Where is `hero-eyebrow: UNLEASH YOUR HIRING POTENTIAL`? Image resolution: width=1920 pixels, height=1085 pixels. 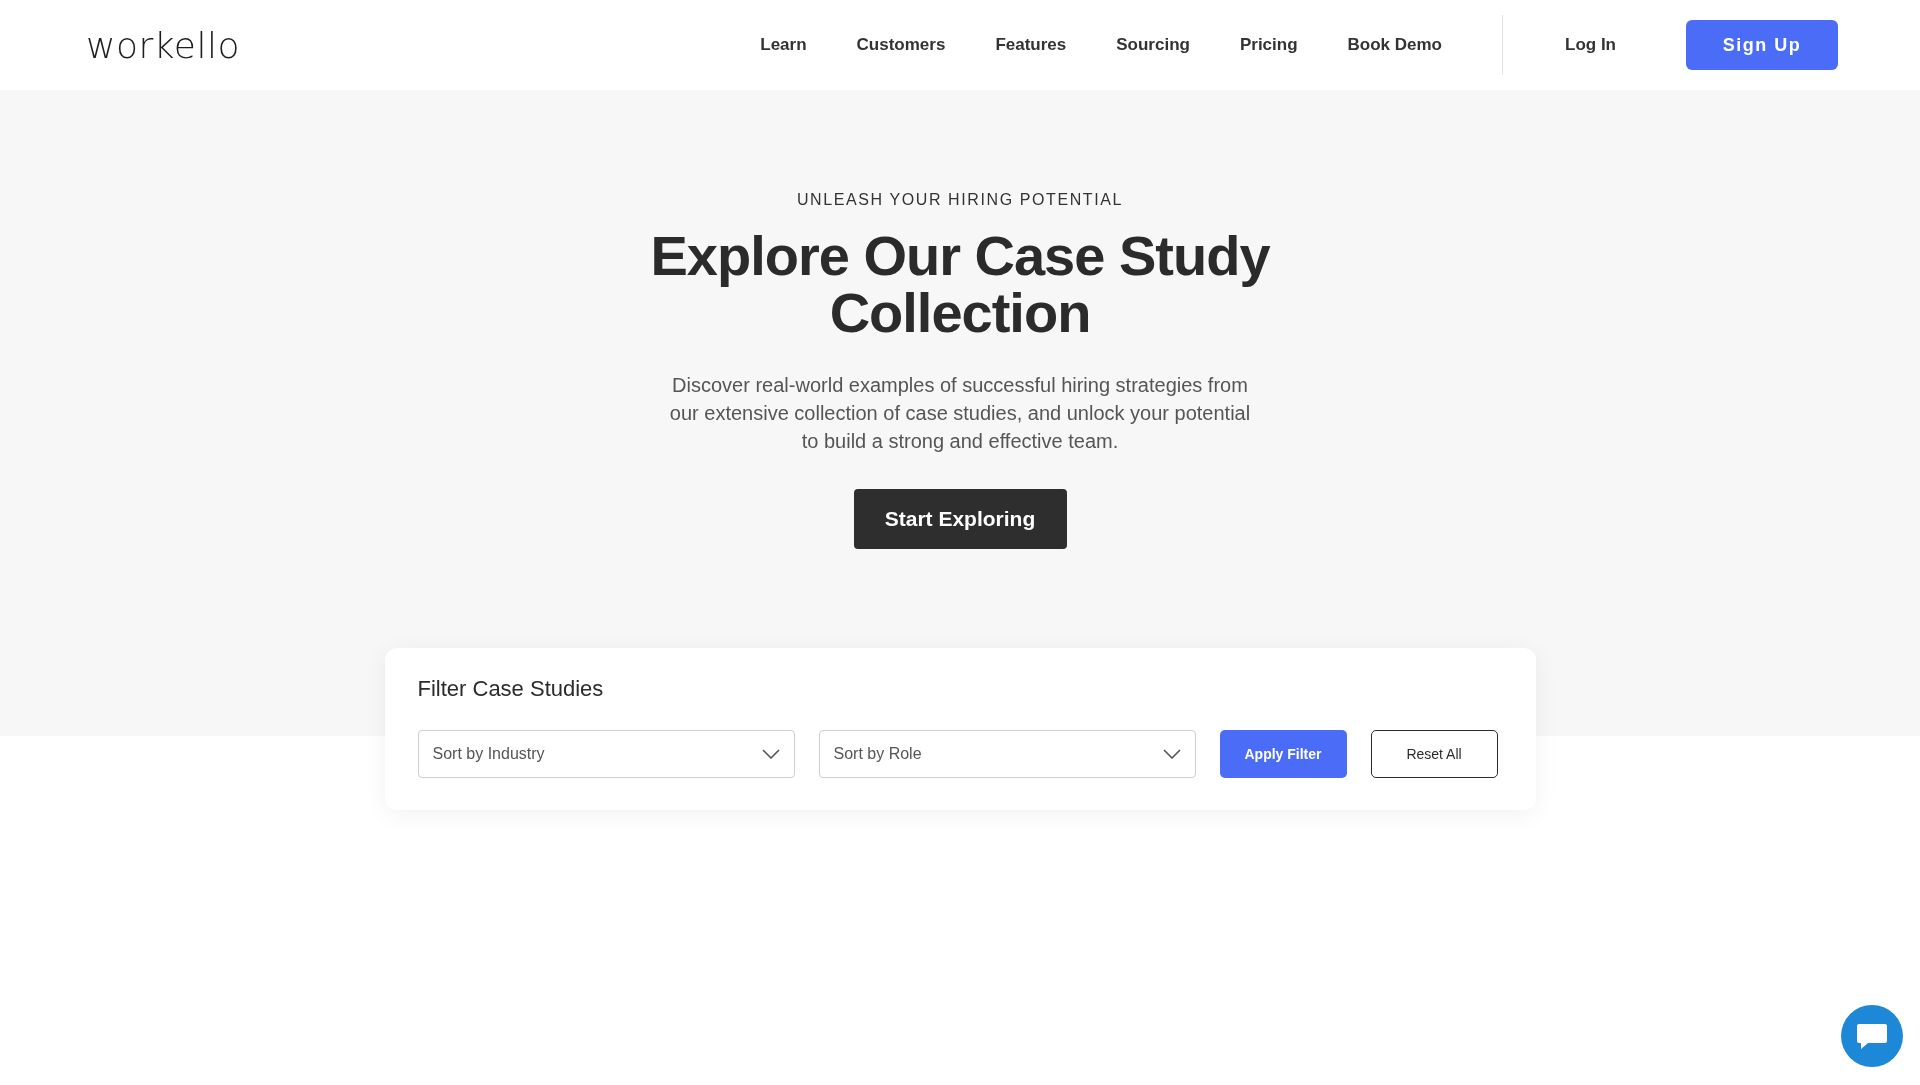
hero-eyebrow: UNLEASH YOUR HIRING POTENTIAL is located at coordinates (960, 200).